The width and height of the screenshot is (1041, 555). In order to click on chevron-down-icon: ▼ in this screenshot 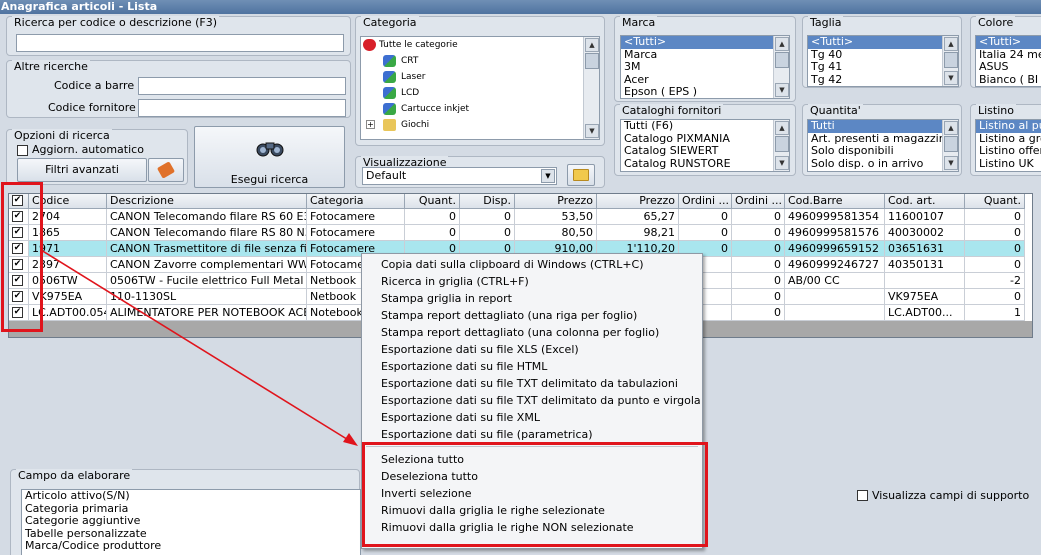, I will do `click(548, 176)`.